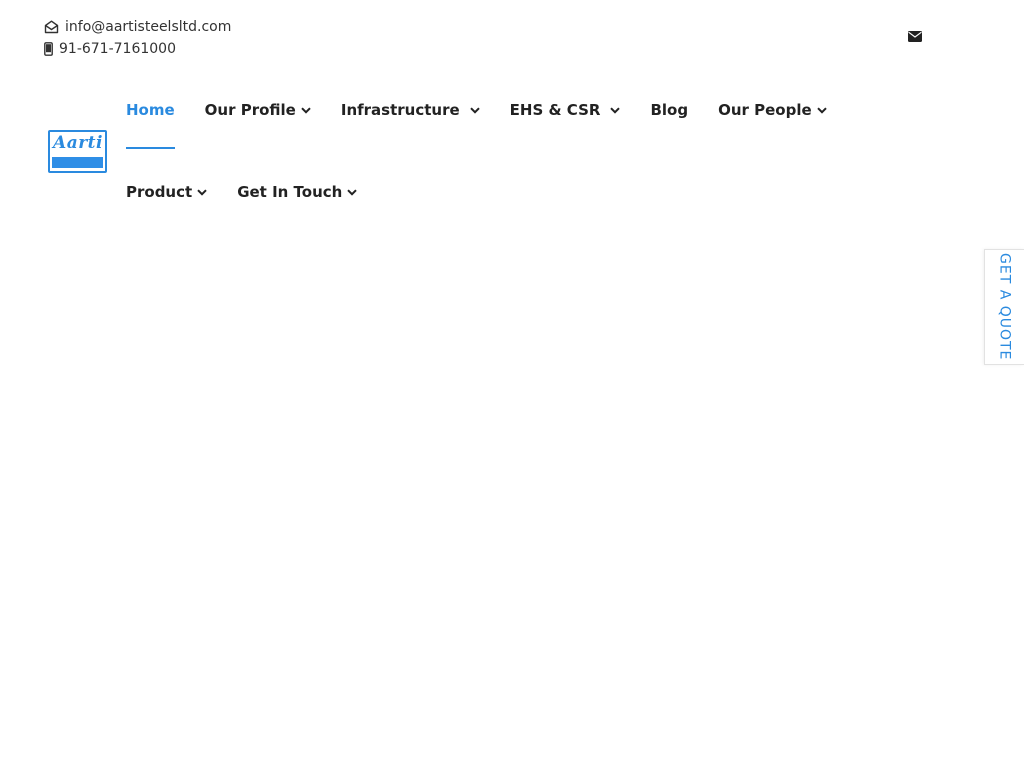 The height and width of the screenshot is (768, 1024). I want to click on nav-label: Our People, so click(765, 110).